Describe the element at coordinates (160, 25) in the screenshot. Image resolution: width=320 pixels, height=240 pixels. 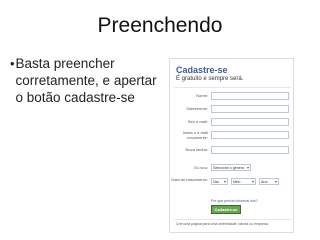
I see `page-title: Preenchendo` at that location.